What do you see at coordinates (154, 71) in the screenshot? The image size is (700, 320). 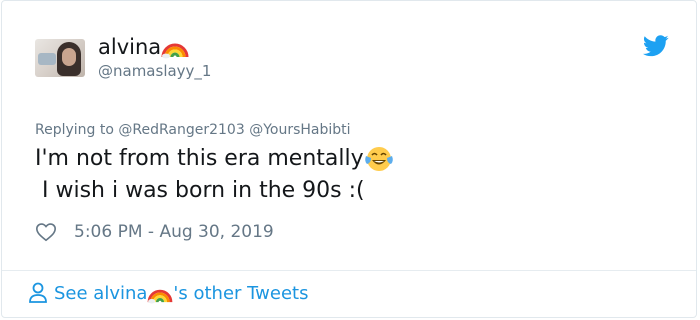 I see `author-handle: @namaslayy_1` at bounding box center [154, 71].